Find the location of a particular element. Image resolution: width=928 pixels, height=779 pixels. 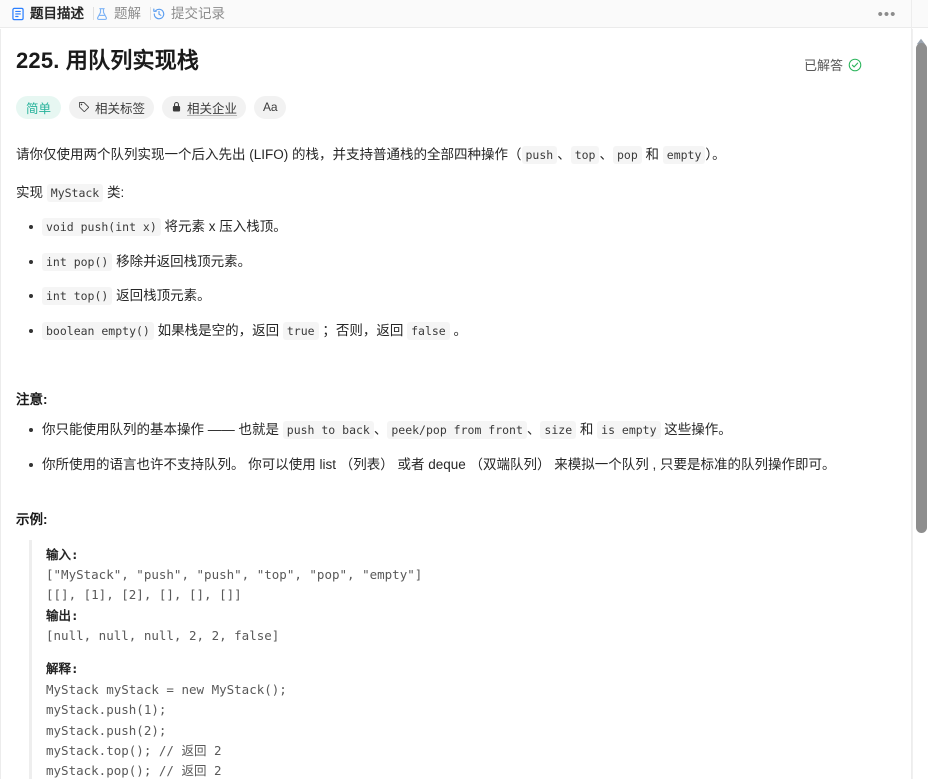

note-text-1: 你只能使用队列的基本操作 —— 也就是 is located at coordinates (162, 430).